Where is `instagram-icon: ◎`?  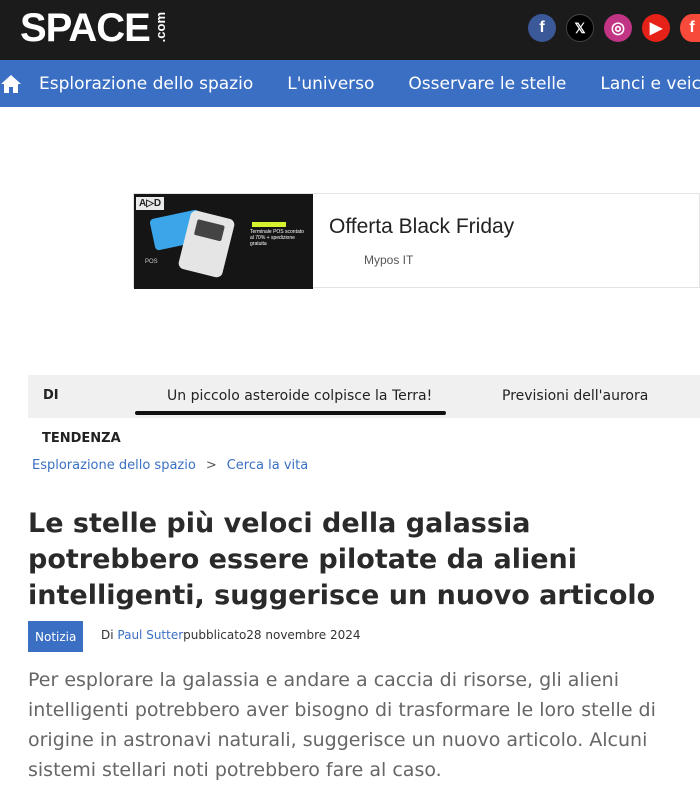
instagram-icon: ◎ is located at coordinates (618, 28).